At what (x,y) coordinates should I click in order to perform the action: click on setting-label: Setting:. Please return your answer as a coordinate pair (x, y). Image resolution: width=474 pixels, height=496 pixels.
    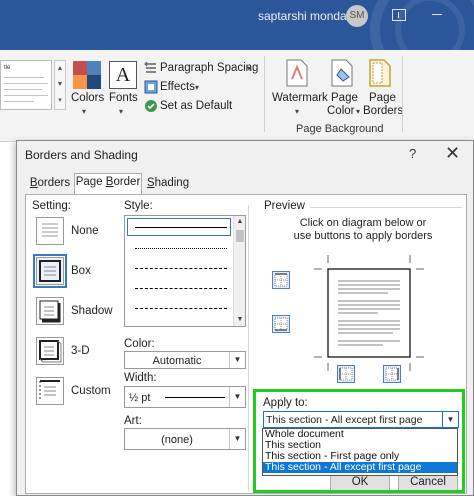
    Looking at the image, I should click on (51, 206).